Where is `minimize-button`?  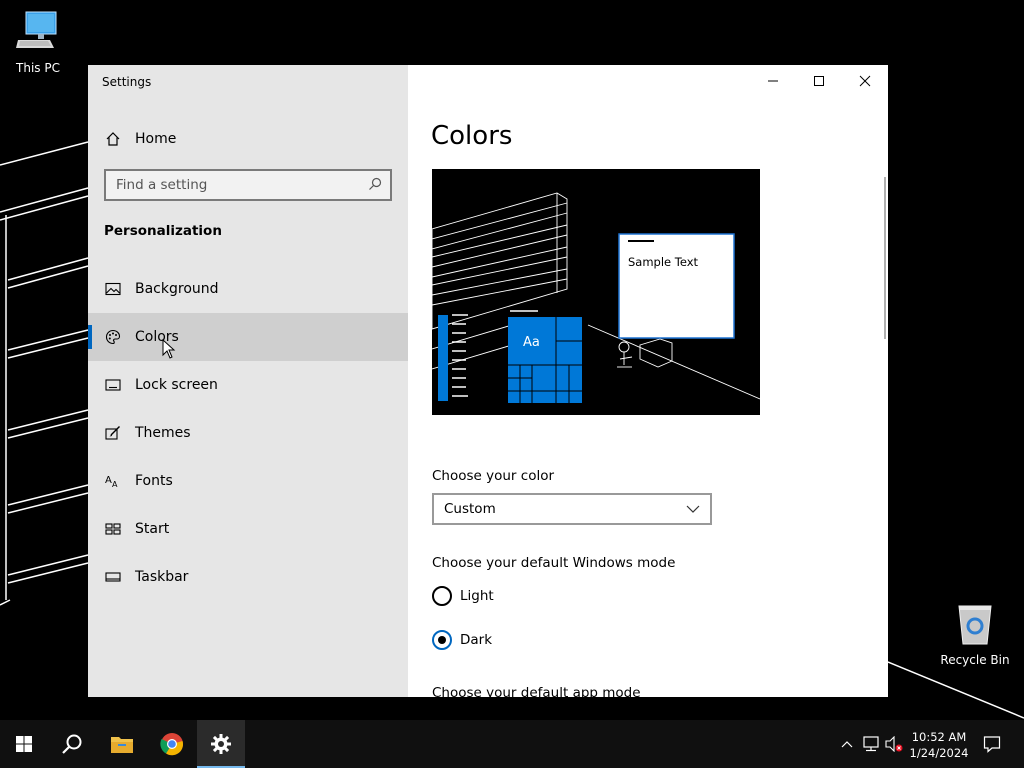
minimize-button is located at coordinates (773, 81).